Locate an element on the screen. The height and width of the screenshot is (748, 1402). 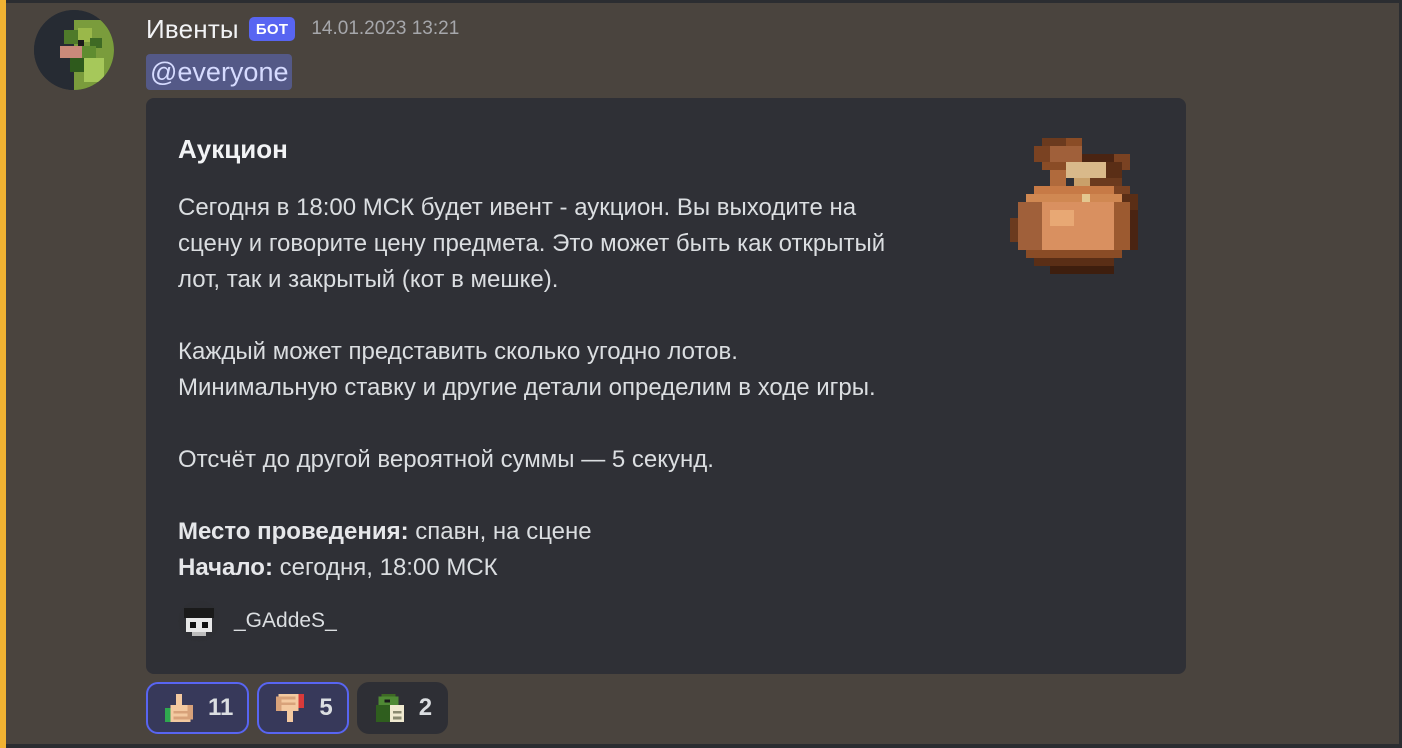
reaction-count: 11 is located at coordinates (221, 707).